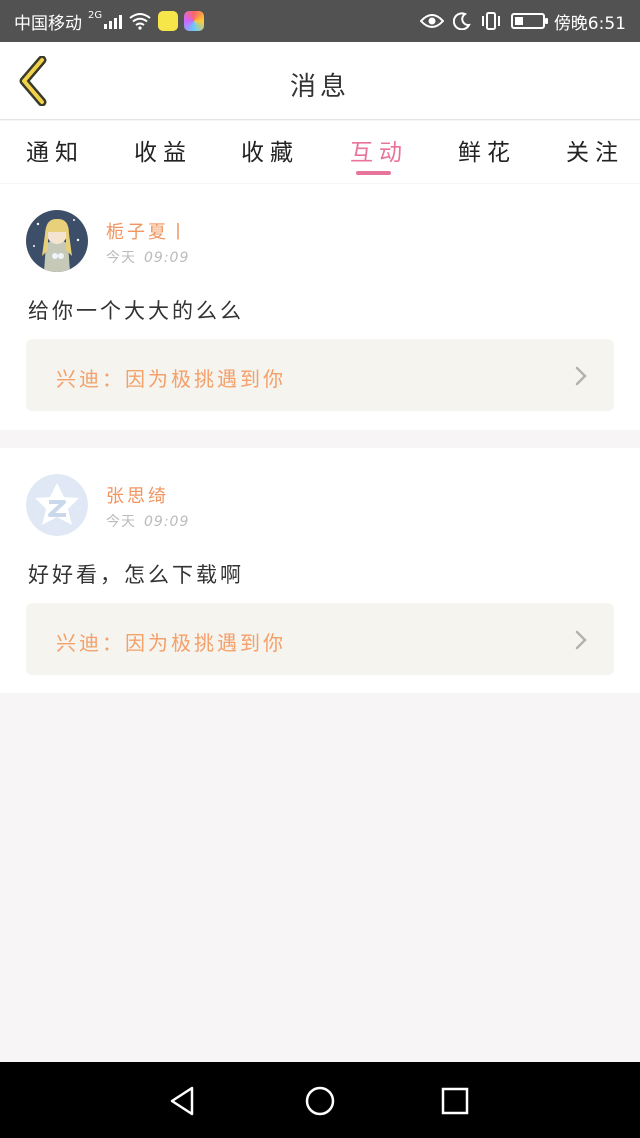 The height and width of the screenshot is (1138, 640). Describe the element at coordinates (487, 150) in the screenshot. I see `tab-flowers: 鲜花` at that location.